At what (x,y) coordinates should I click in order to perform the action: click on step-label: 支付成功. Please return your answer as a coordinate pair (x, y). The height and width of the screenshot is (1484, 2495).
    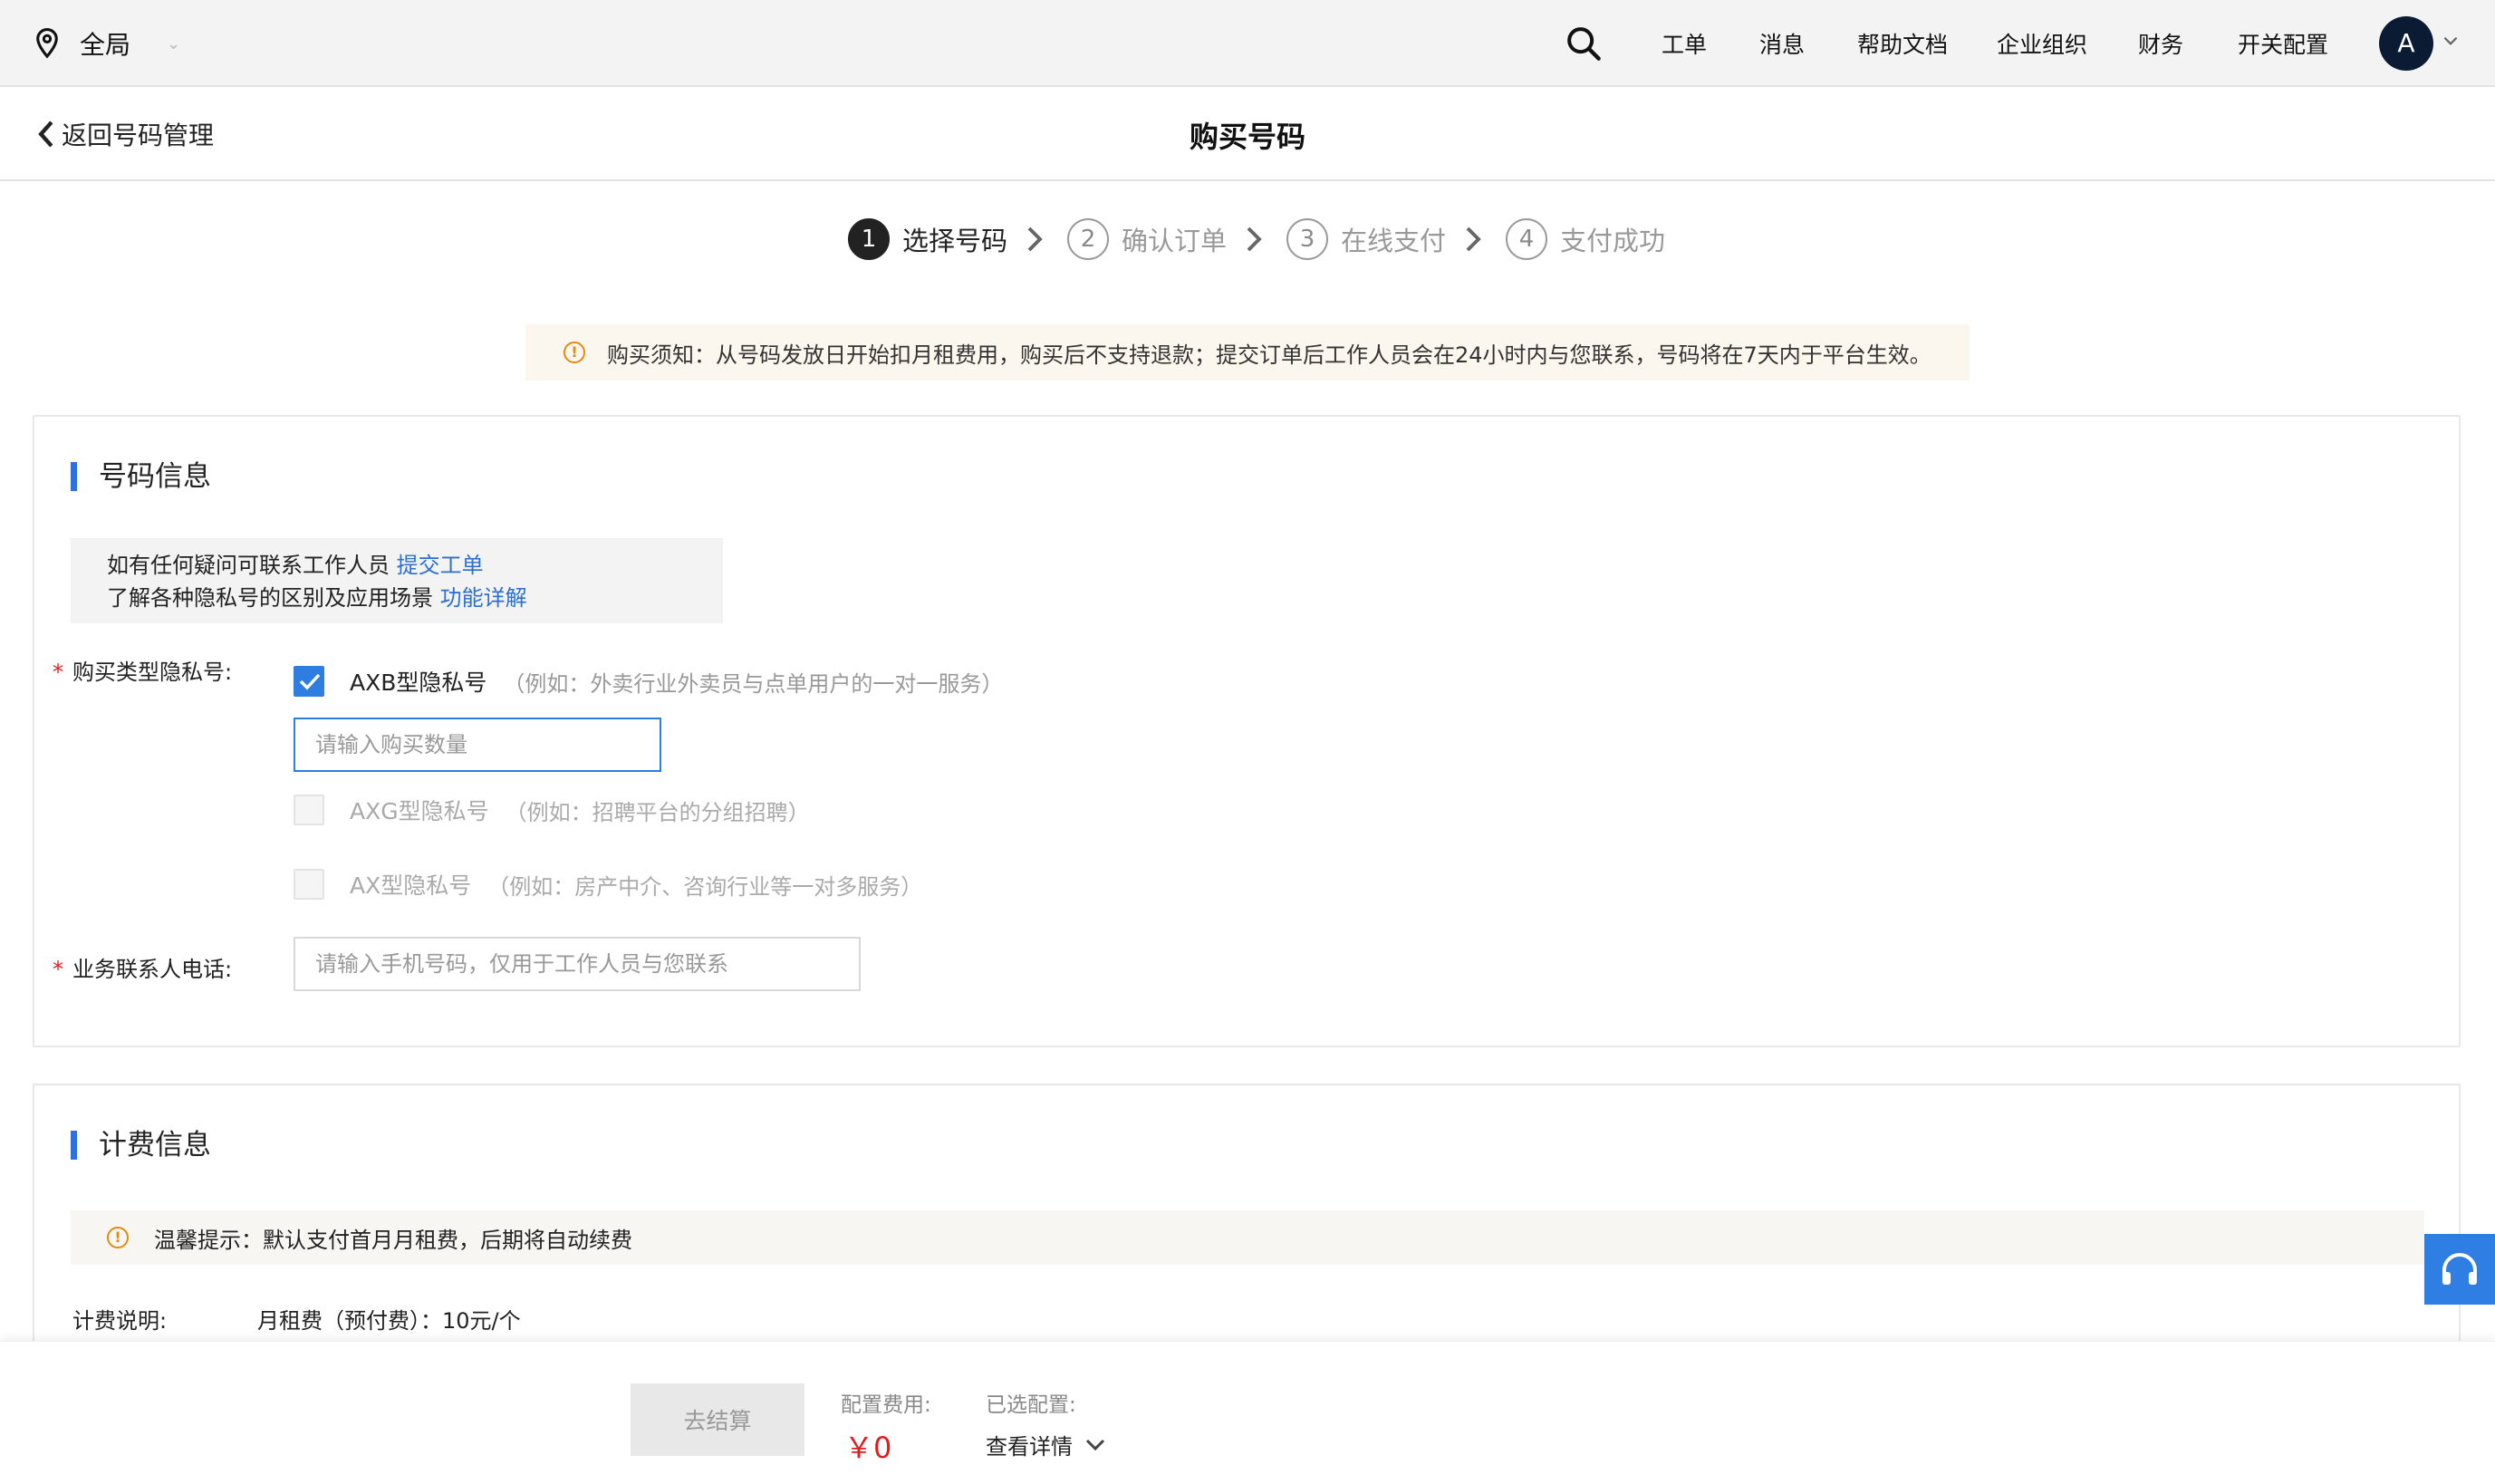
    Looking at the image, I should click on (1613, 241).